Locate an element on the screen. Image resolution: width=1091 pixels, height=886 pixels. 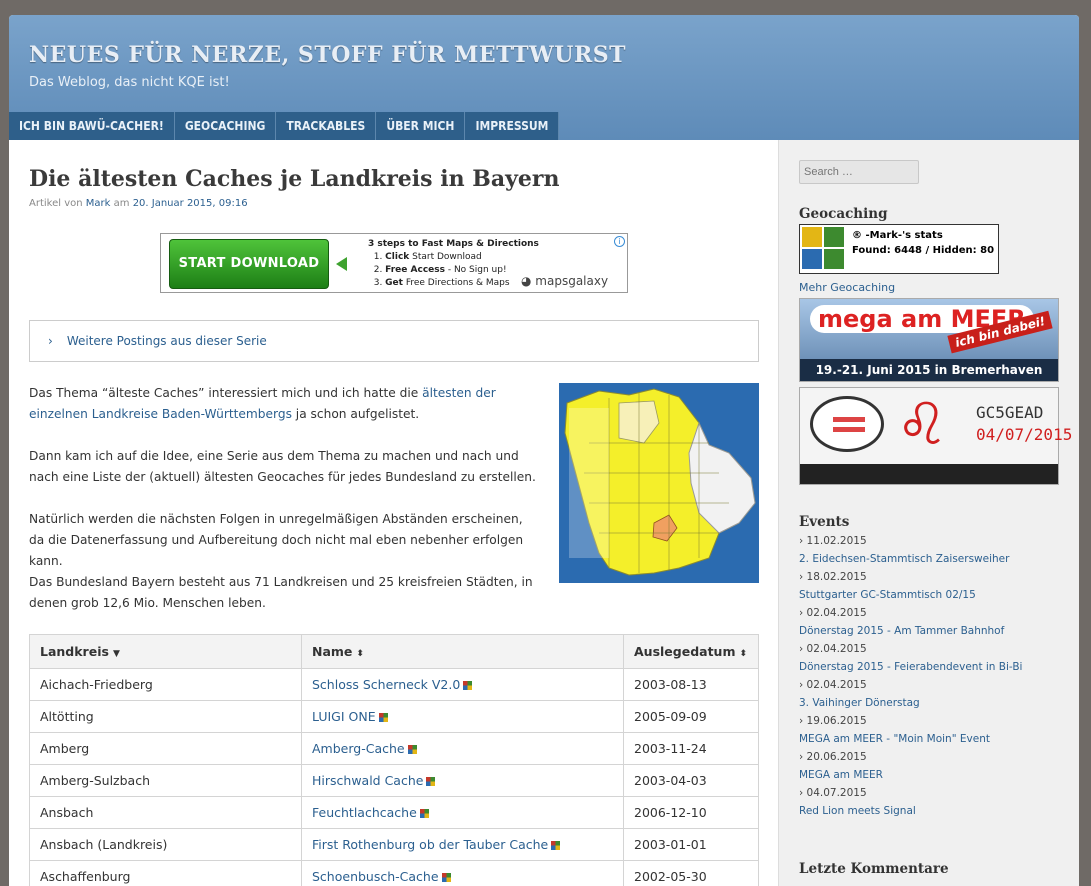
ad-download-button: START DOWNLOAD is located at coordinates (249, 264).